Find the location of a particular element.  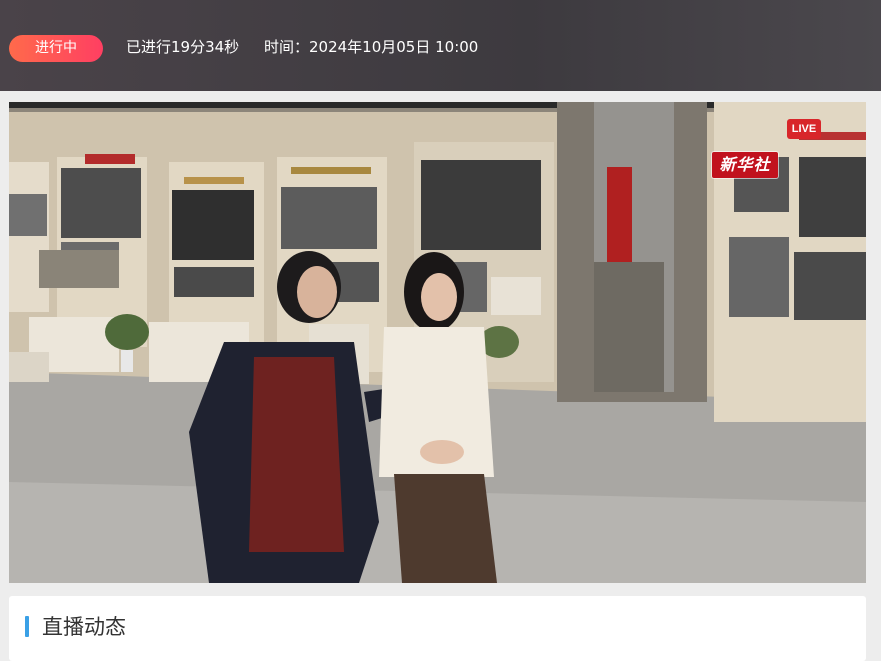

section-title: 直播动态 is located at coordinates (84, 627).